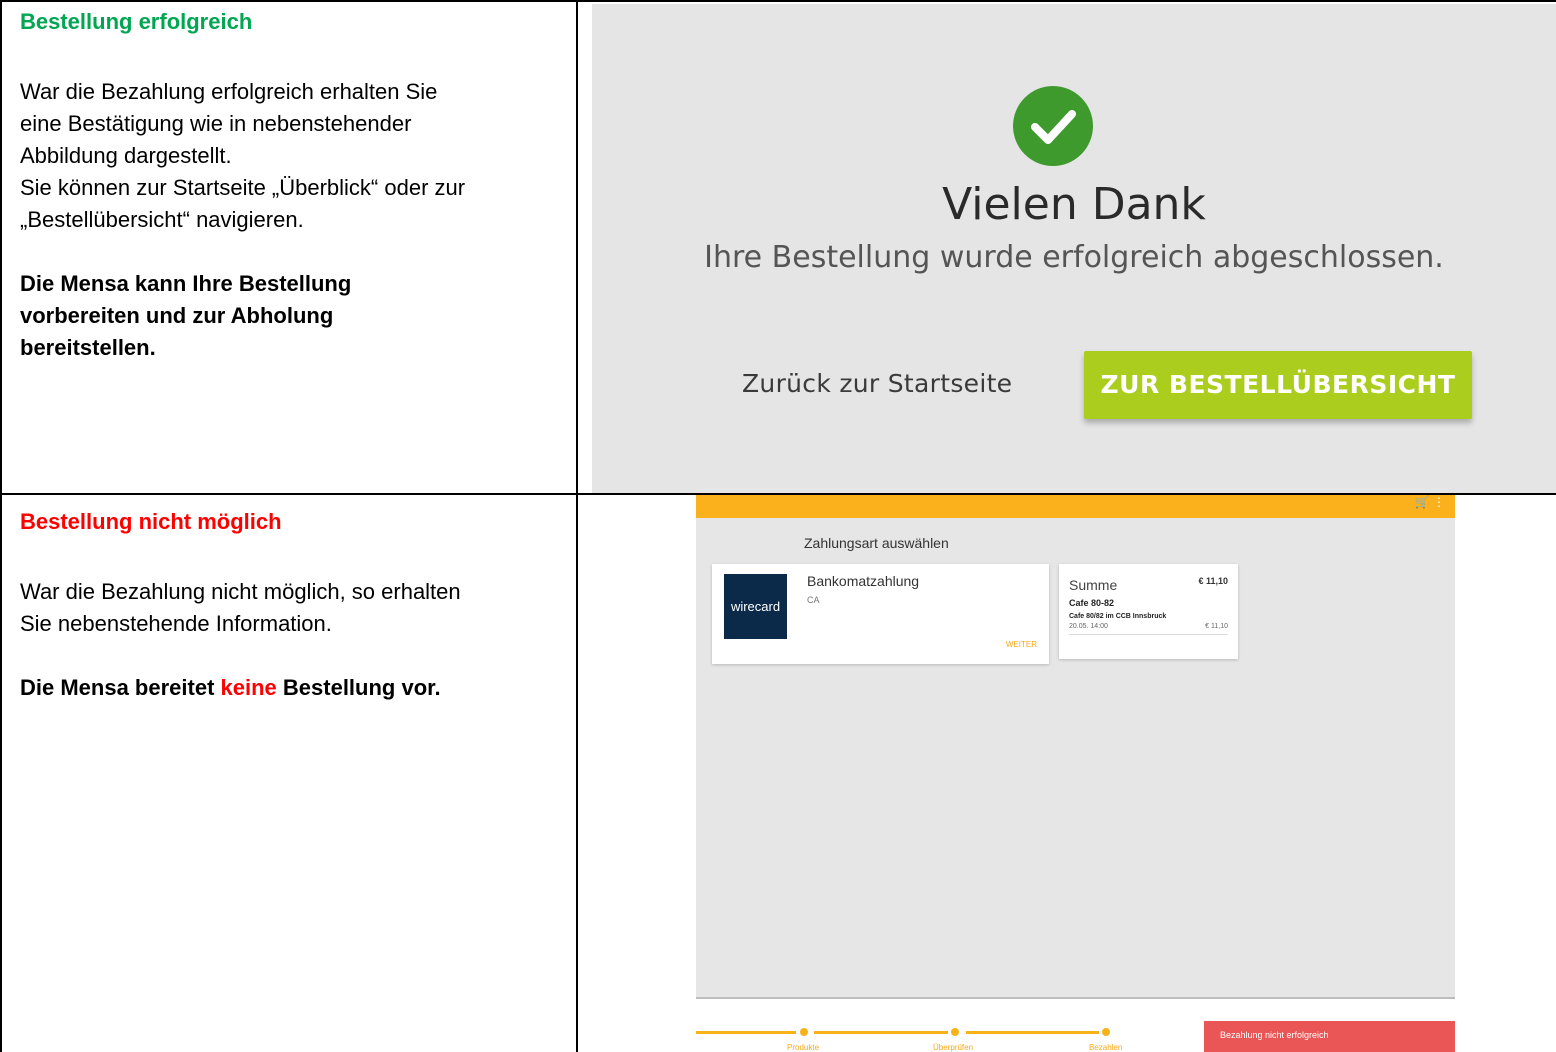 Image resolution: width=1556 pixels, height=1052 pixels. I want to click on summary-date: 20.05. 14:00, so click(1088, 626).